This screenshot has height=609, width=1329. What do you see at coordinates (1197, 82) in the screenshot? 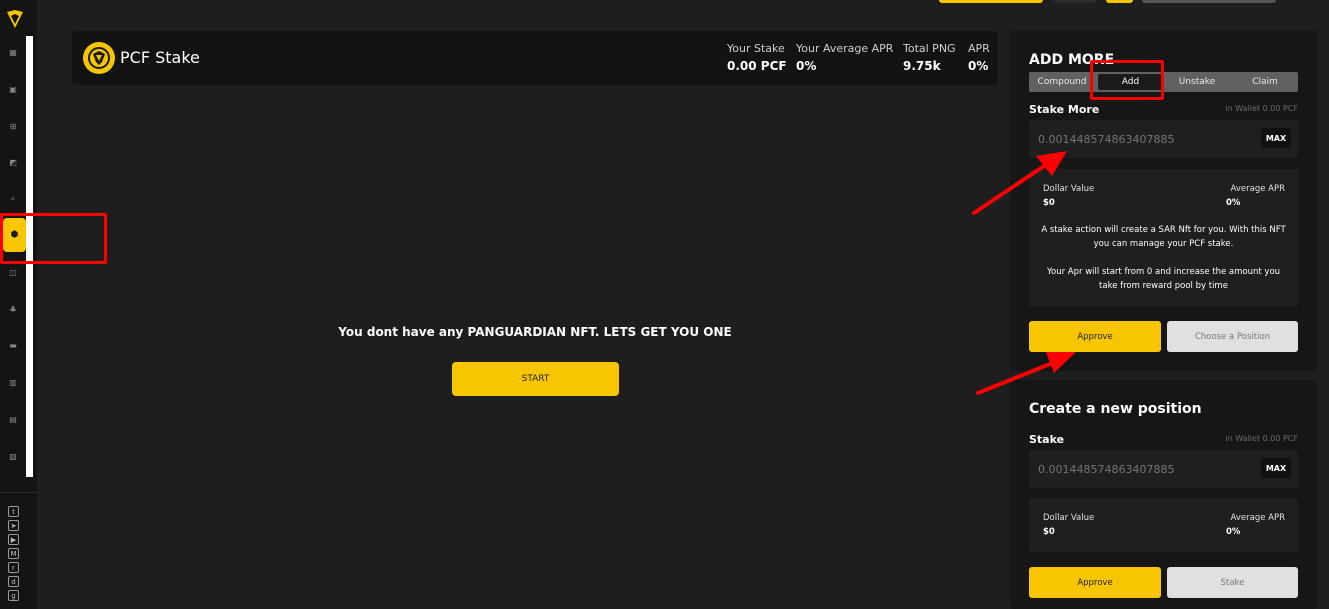
I see `tab-unstake: Unstake` at bounding box center [1197, 82].